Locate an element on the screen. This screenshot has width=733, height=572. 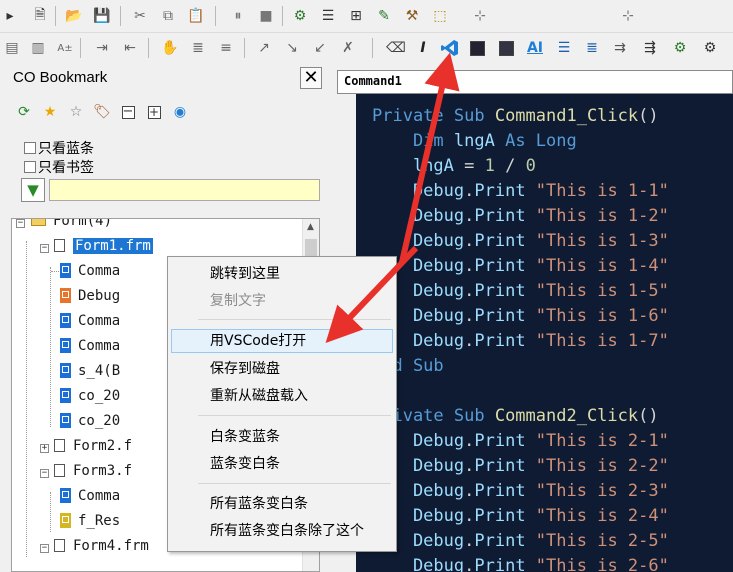
menu-item-save-to-disk: 保存到磁盘 is located at coordinates (282, 369).